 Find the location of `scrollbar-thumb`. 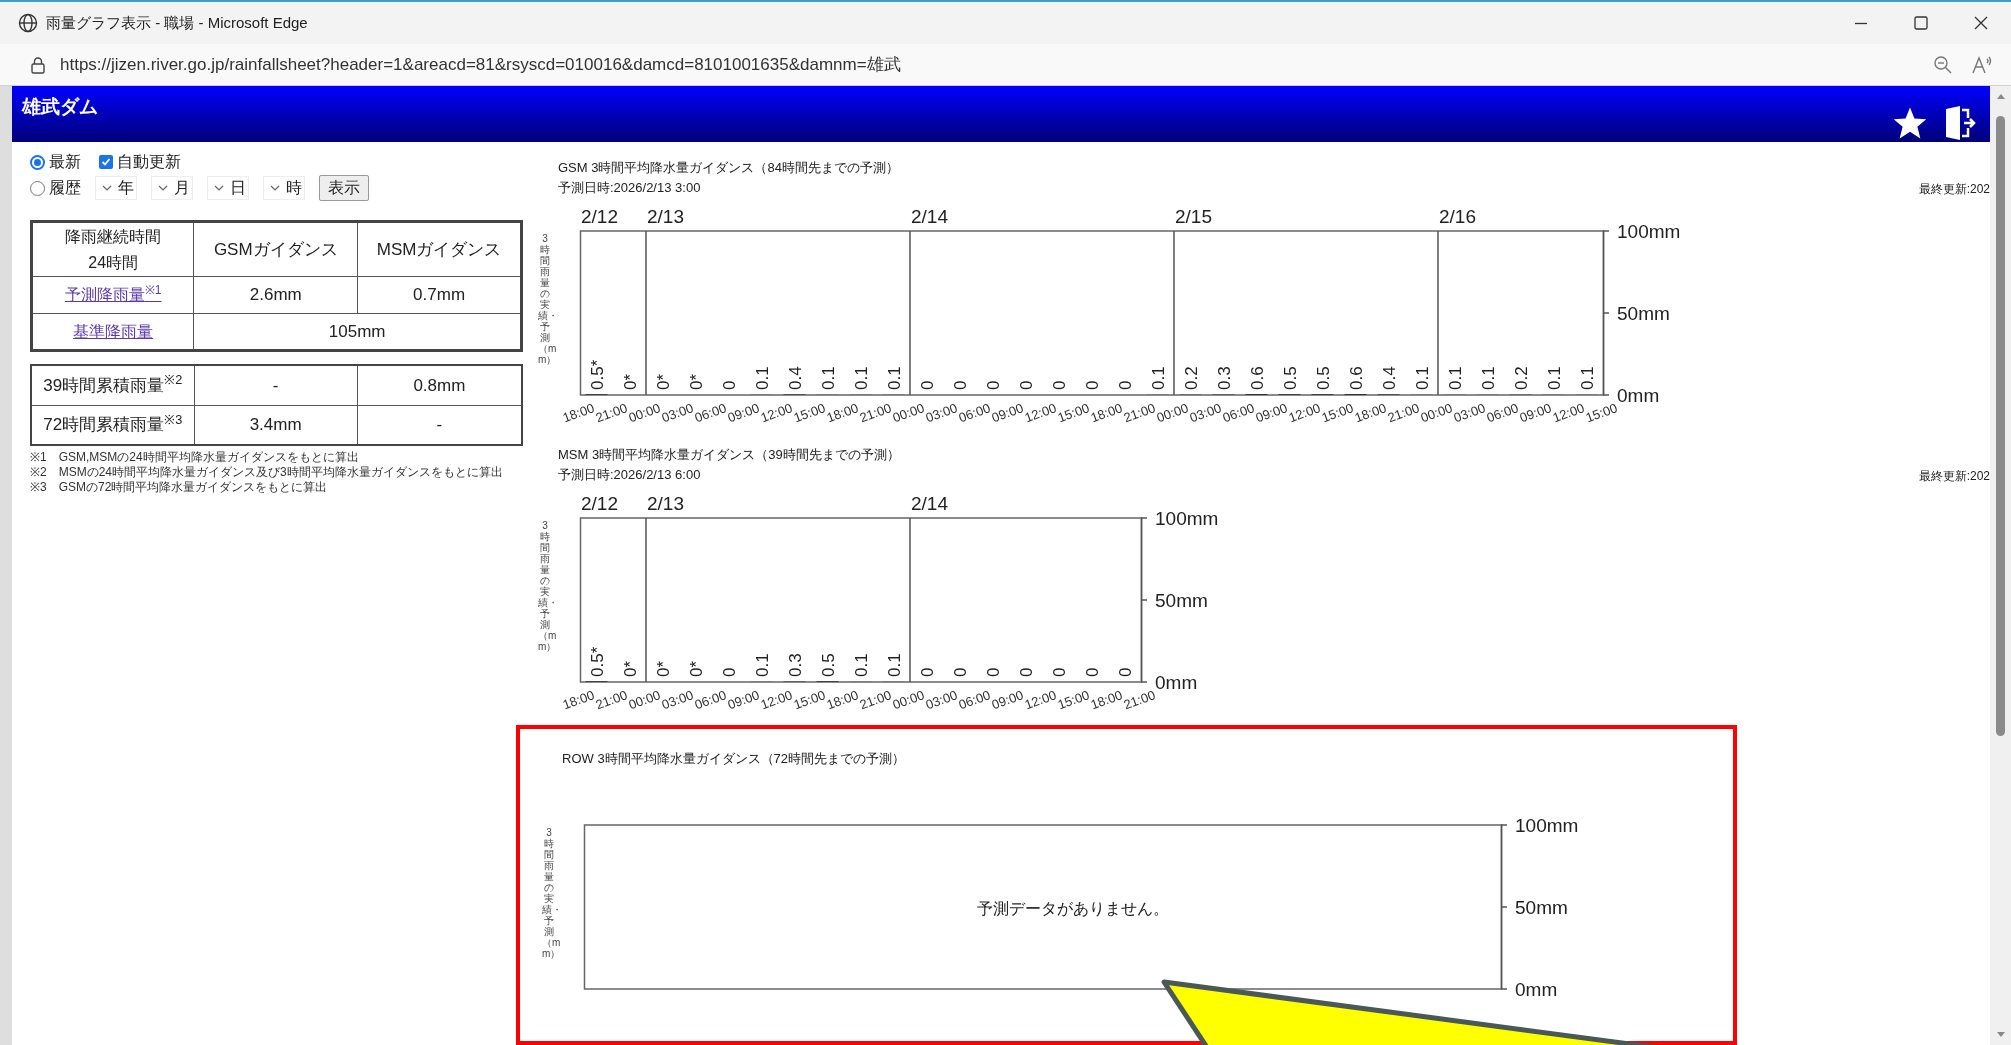

scrollbar-thumb is located at coordinates (2000, 426).